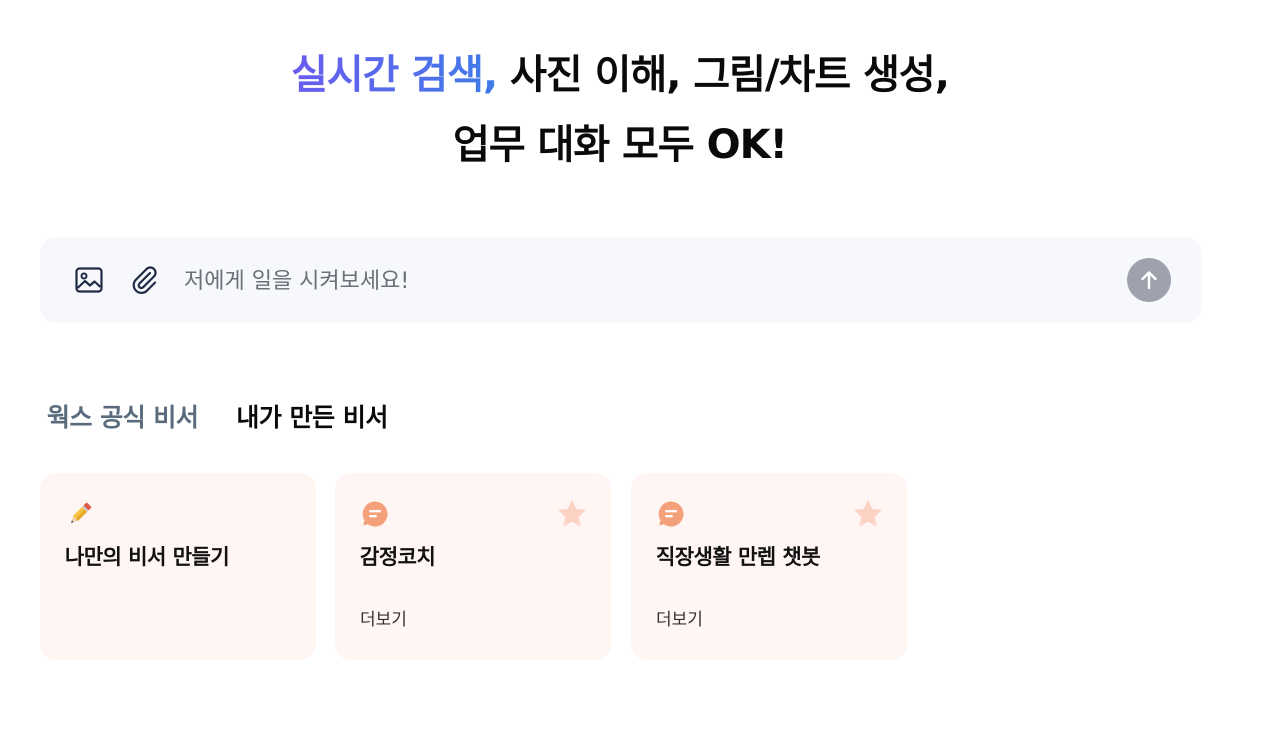 The height and width of the screenshot is (754, 1280). Describe the element at coordinates (123, 416) in the screenshot. I see `tab-official-assistants: 웍스 공식 비서` at that location.